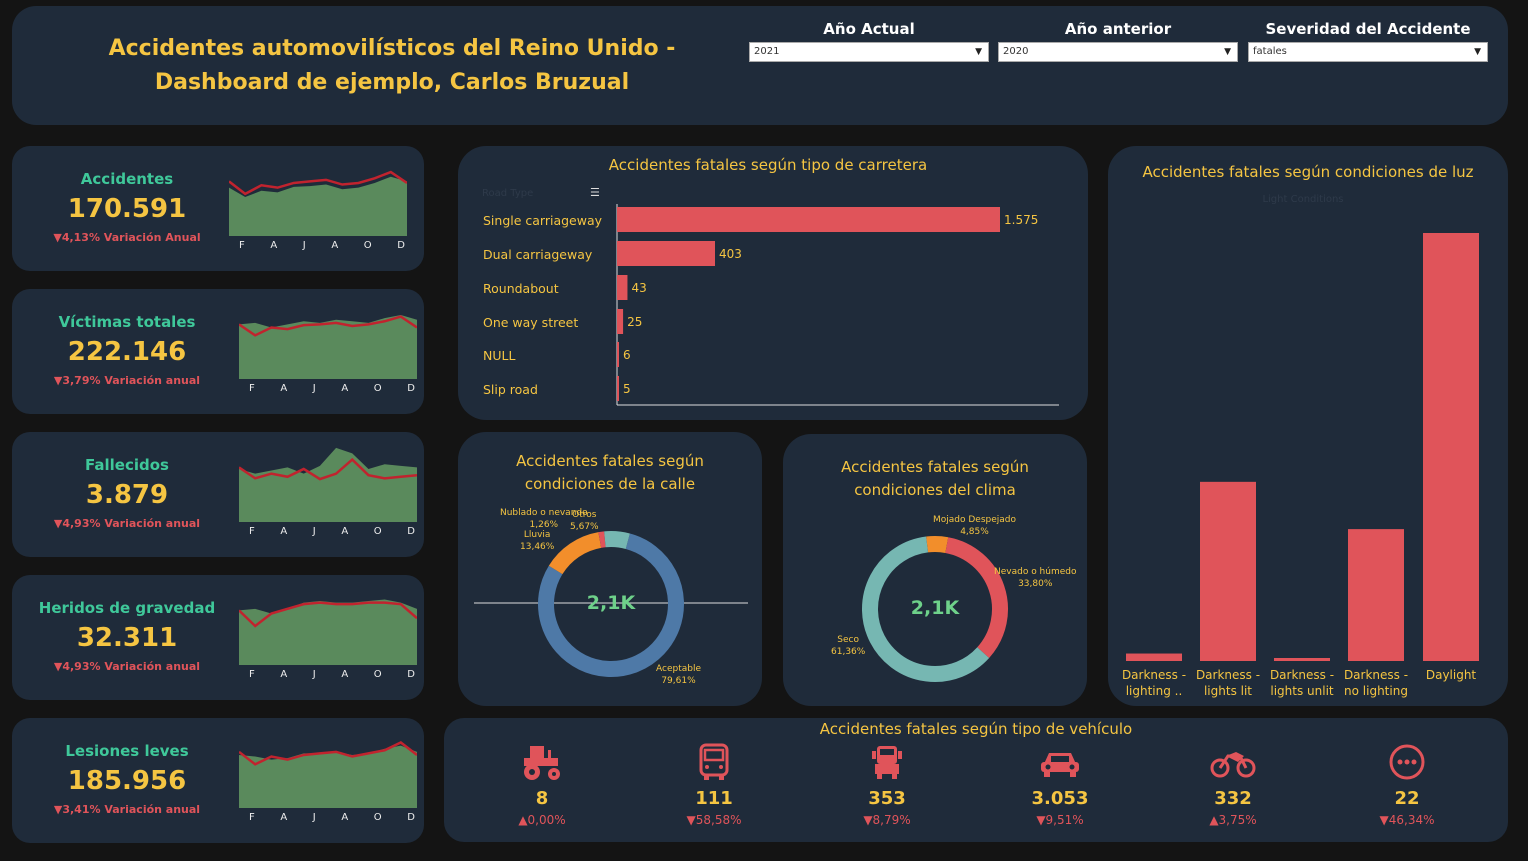  I want to click on weather-center-total: 2,1K, so click(935, 608).